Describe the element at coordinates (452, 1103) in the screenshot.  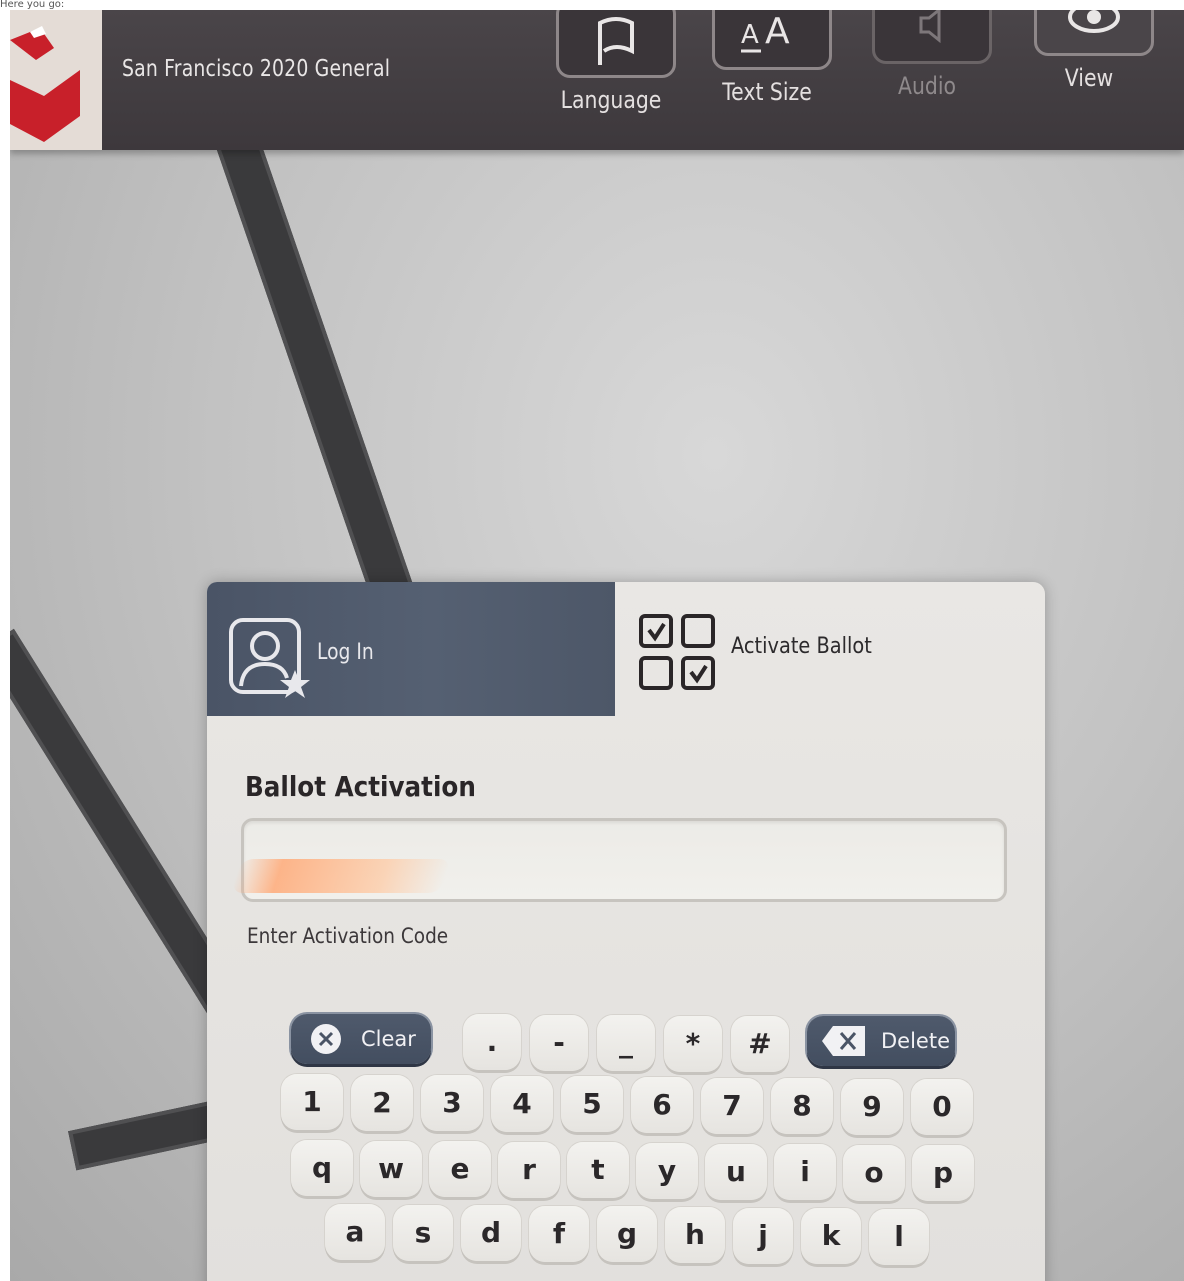
I see `digit-key: 3` at that location.